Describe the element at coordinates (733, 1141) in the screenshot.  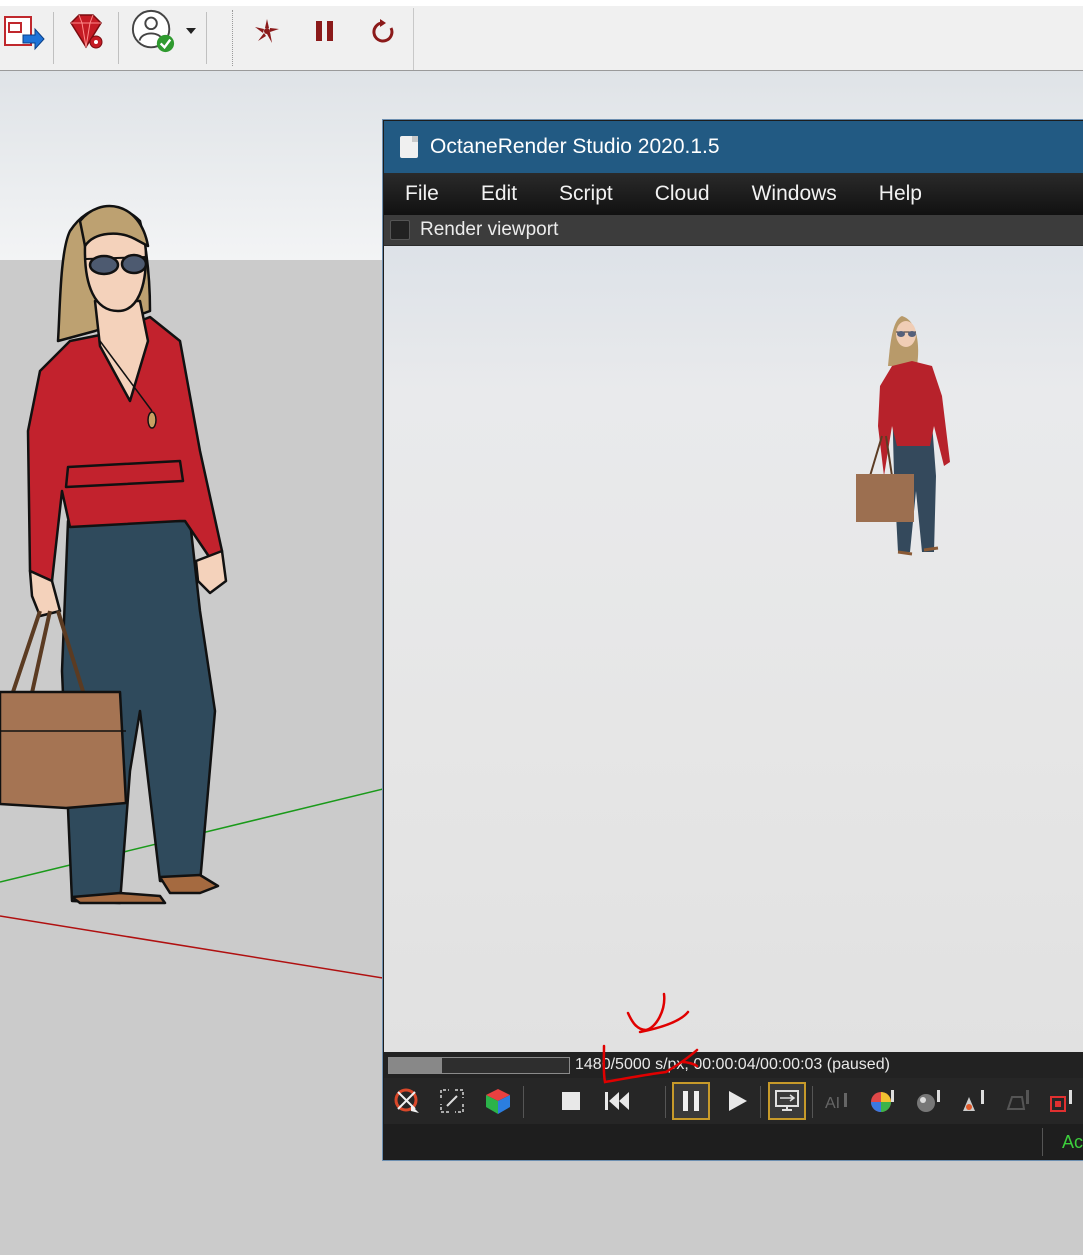
I see `octane-bottom-bar: Ac` at that location.